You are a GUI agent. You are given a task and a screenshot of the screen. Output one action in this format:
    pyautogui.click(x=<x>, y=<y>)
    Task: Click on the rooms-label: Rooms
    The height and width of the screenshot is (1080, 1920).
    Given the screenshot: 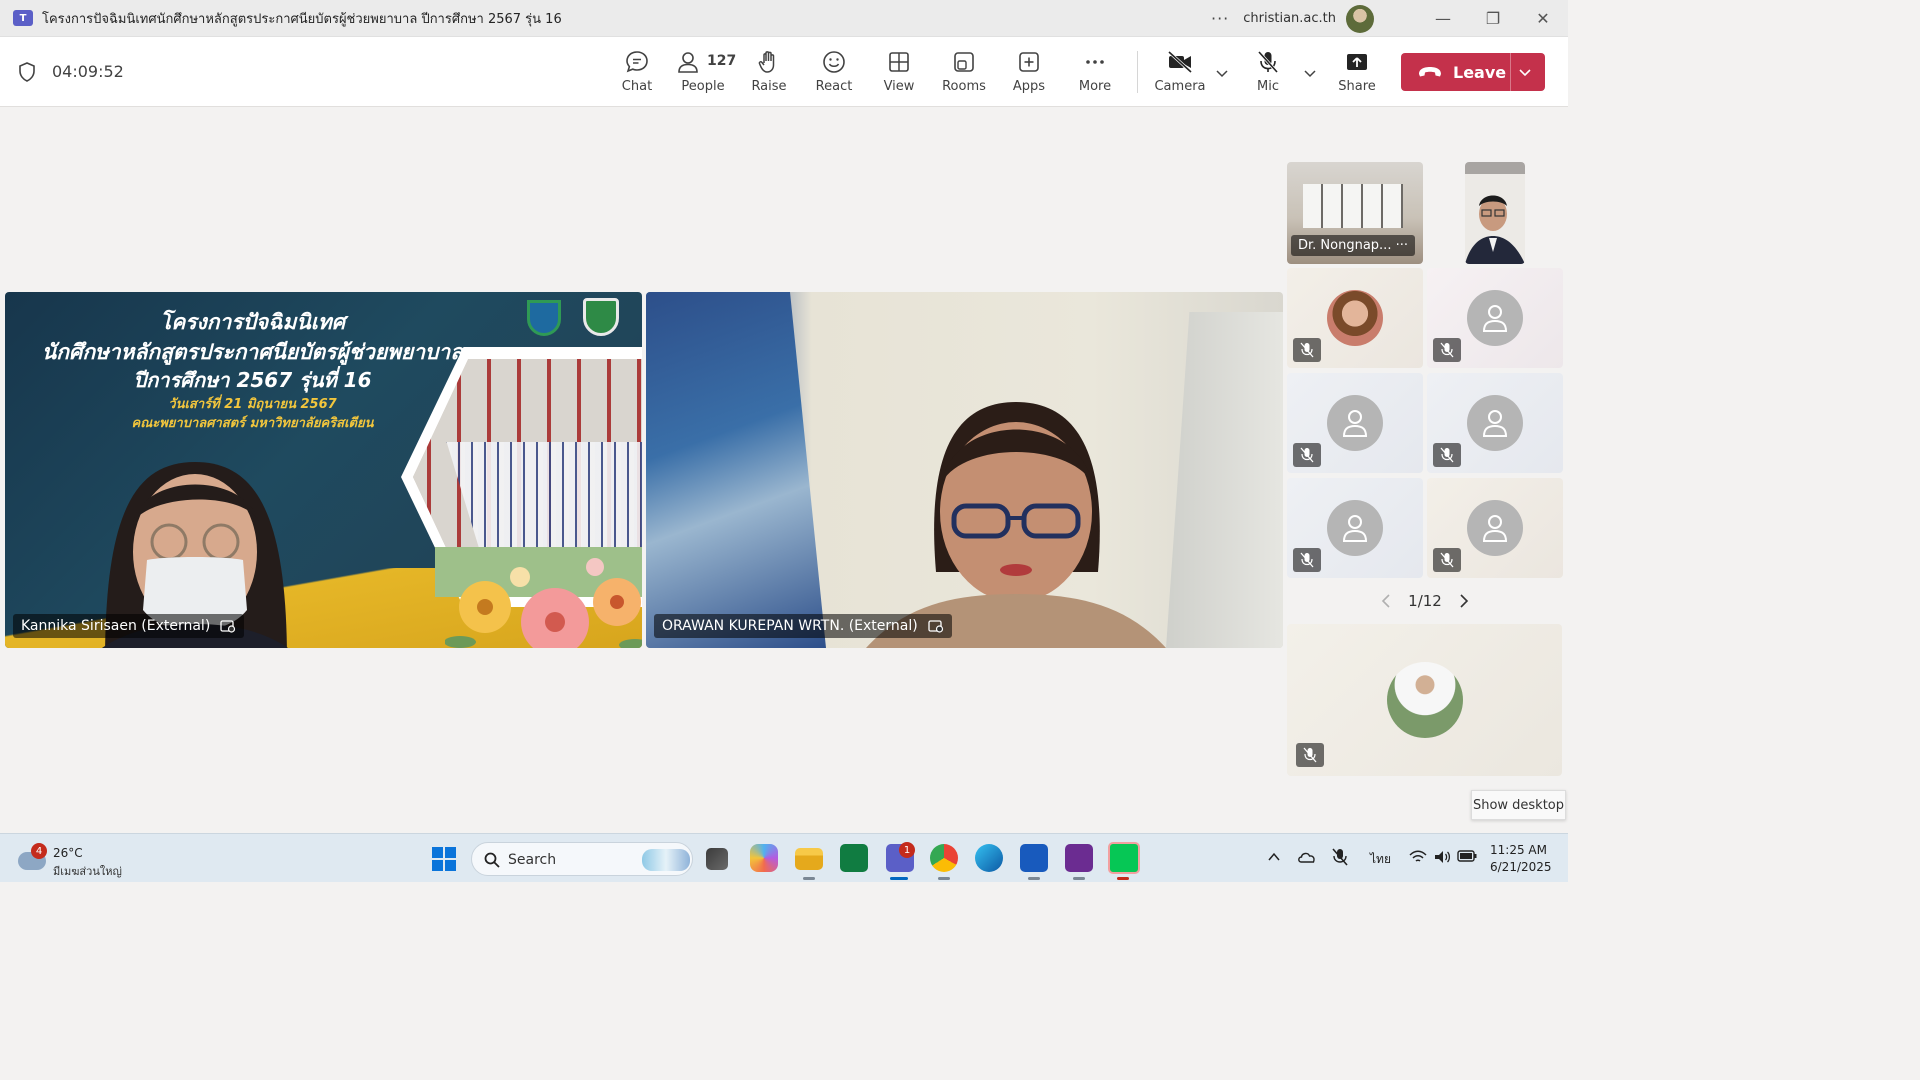 What is the action you would take?
    pyautogui.click(x=964, y=86)
    